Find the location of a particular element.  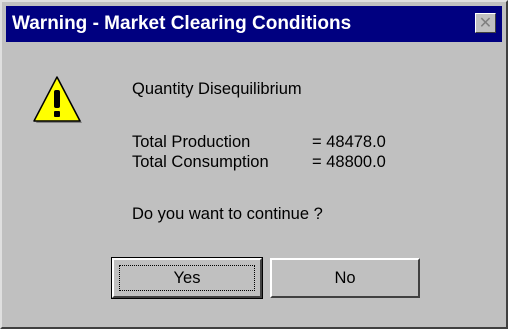

continue-question: Do you want to continue ? is located at coordinates (227, 214).